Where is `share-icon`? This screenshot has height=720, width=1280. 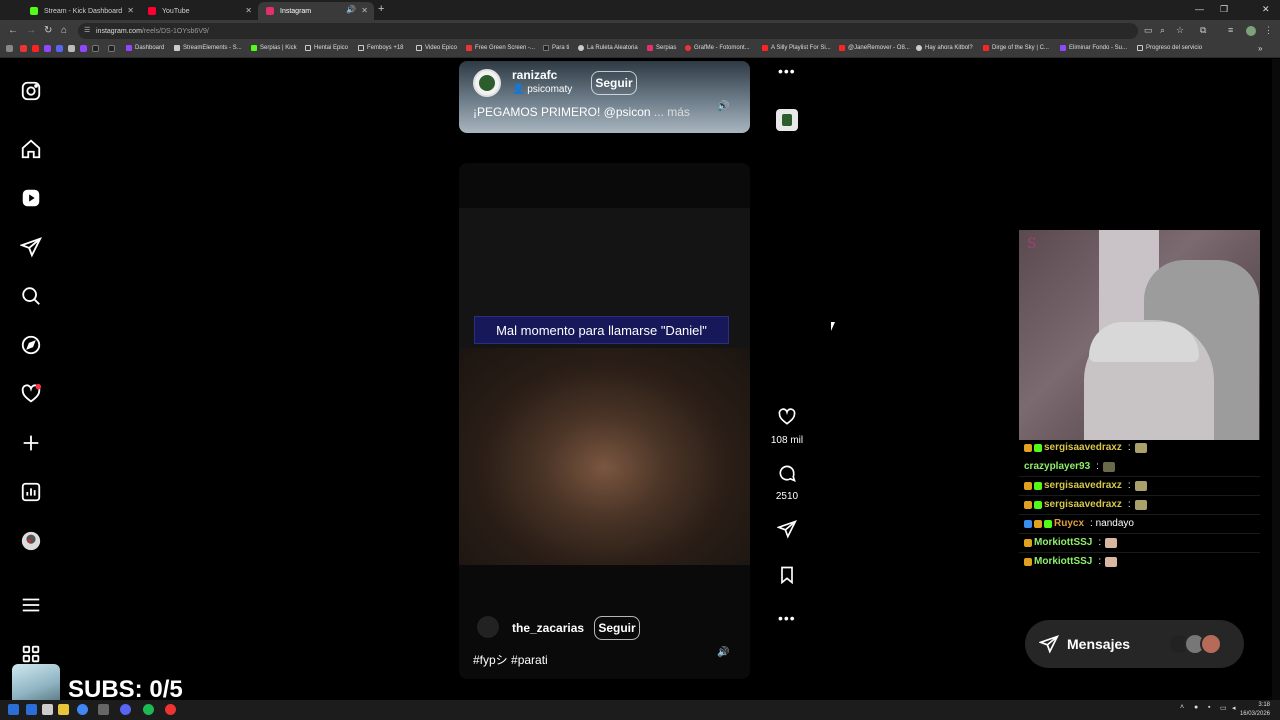 share-icon is located at coordinates (786, 529).